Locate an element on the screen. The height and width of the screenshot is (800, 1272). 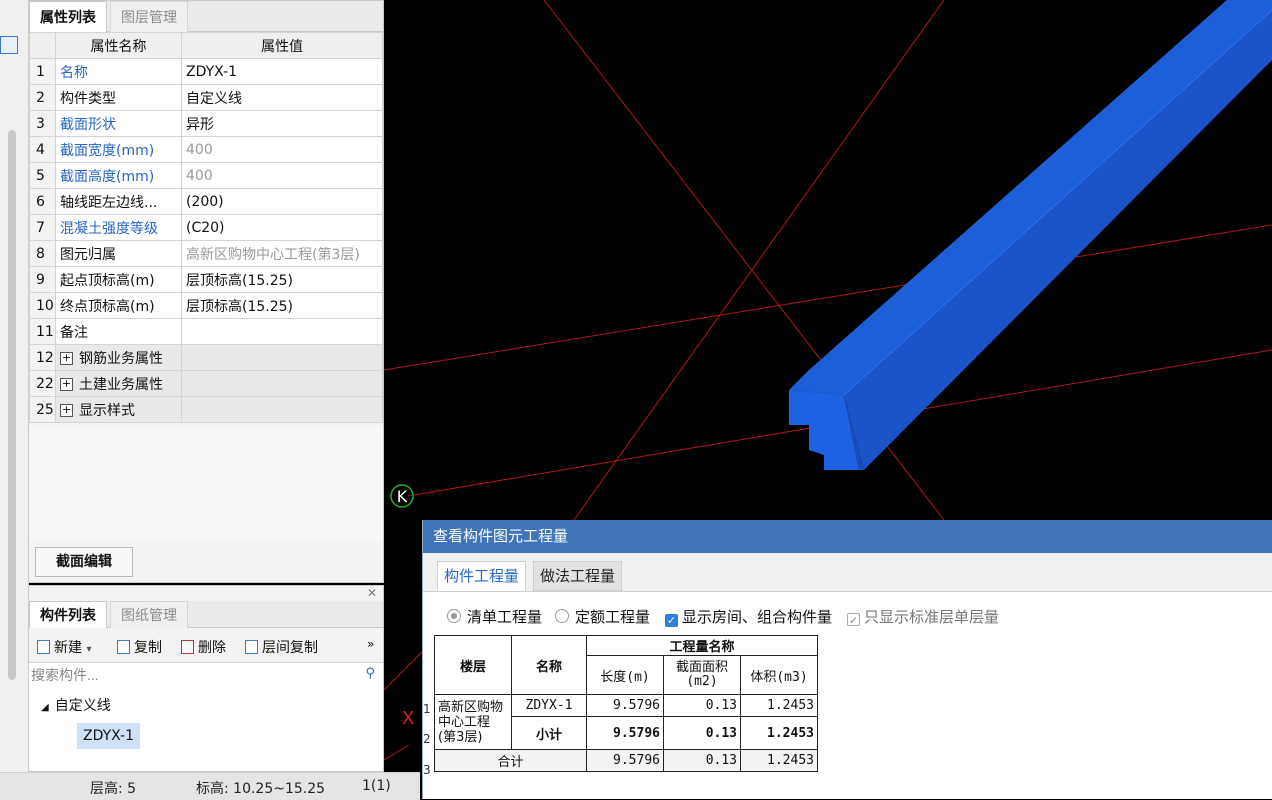
property-row: 3 截面形状 异形 is located at coordinates (206, 123).